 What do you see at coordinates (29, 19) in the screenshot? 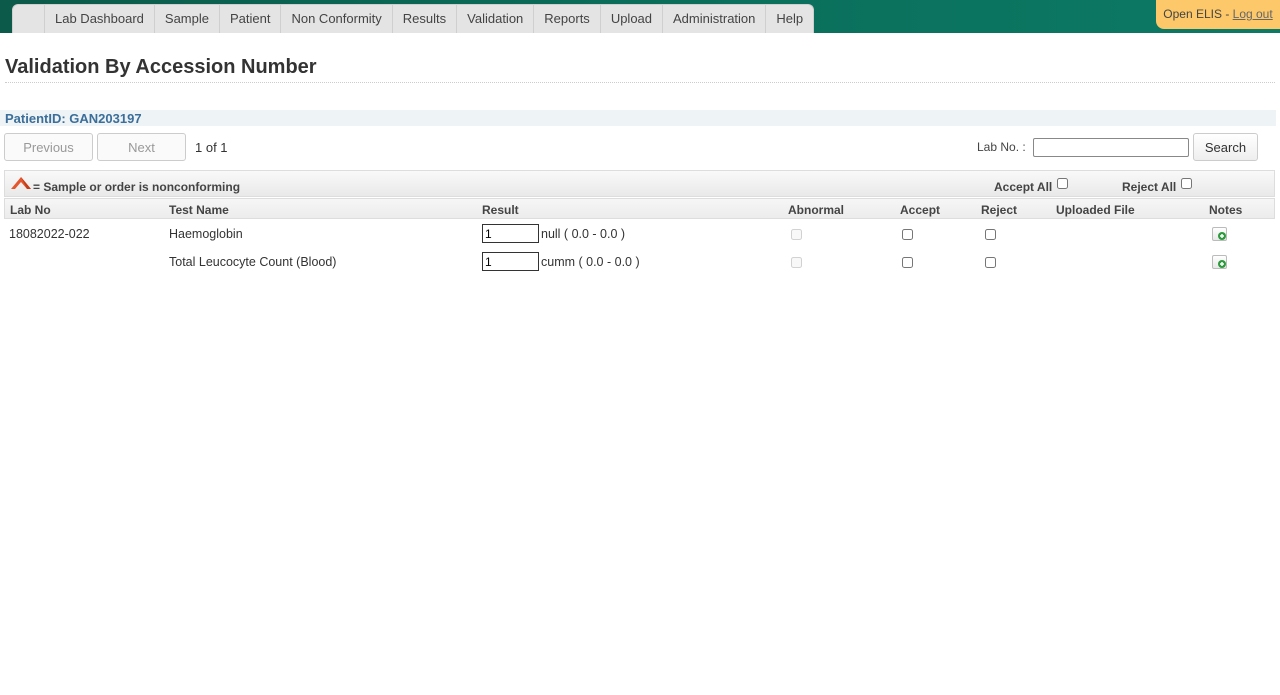
I see `nav-home-spacer` at bounding box center [29, 19].